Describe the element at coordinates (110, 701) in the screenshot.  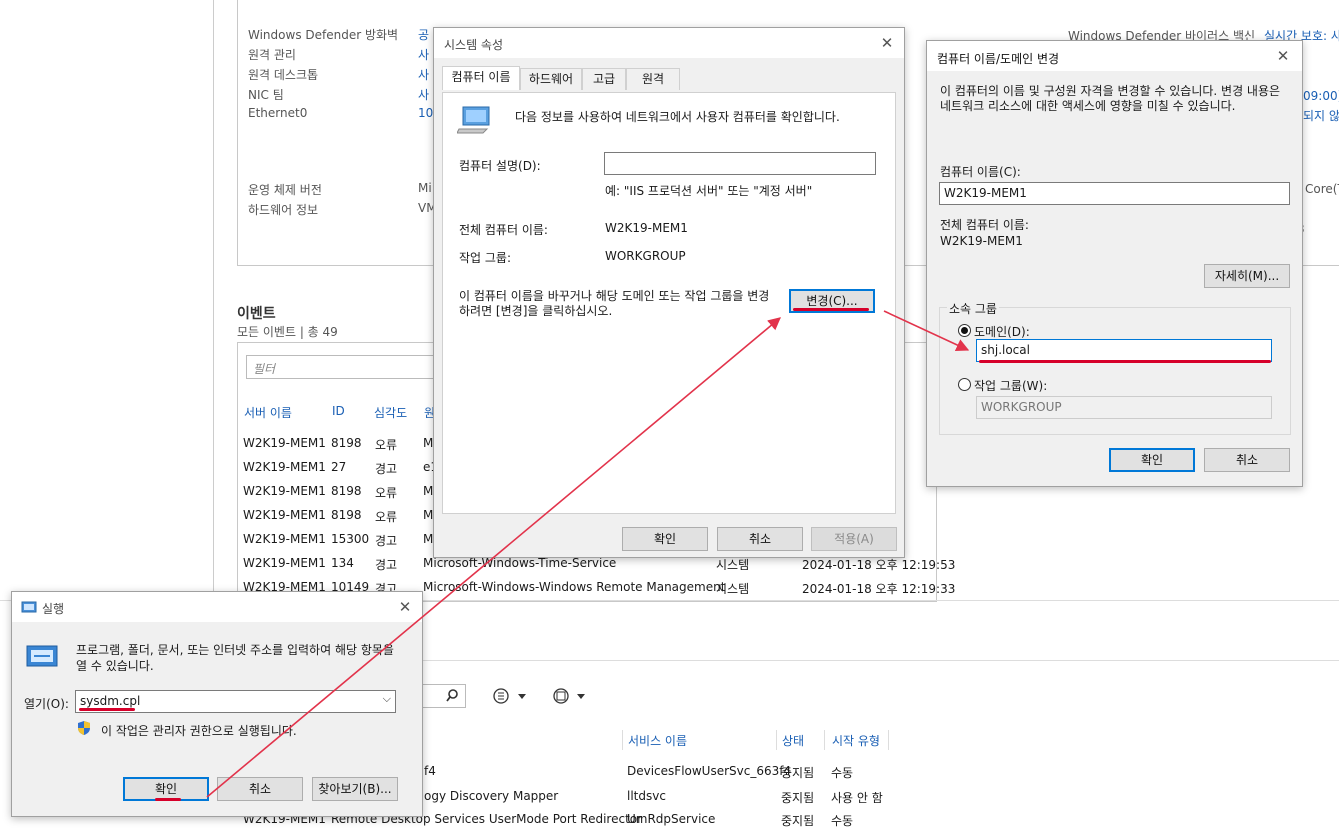
I see `open-value: sysdm.cpl` at that location.